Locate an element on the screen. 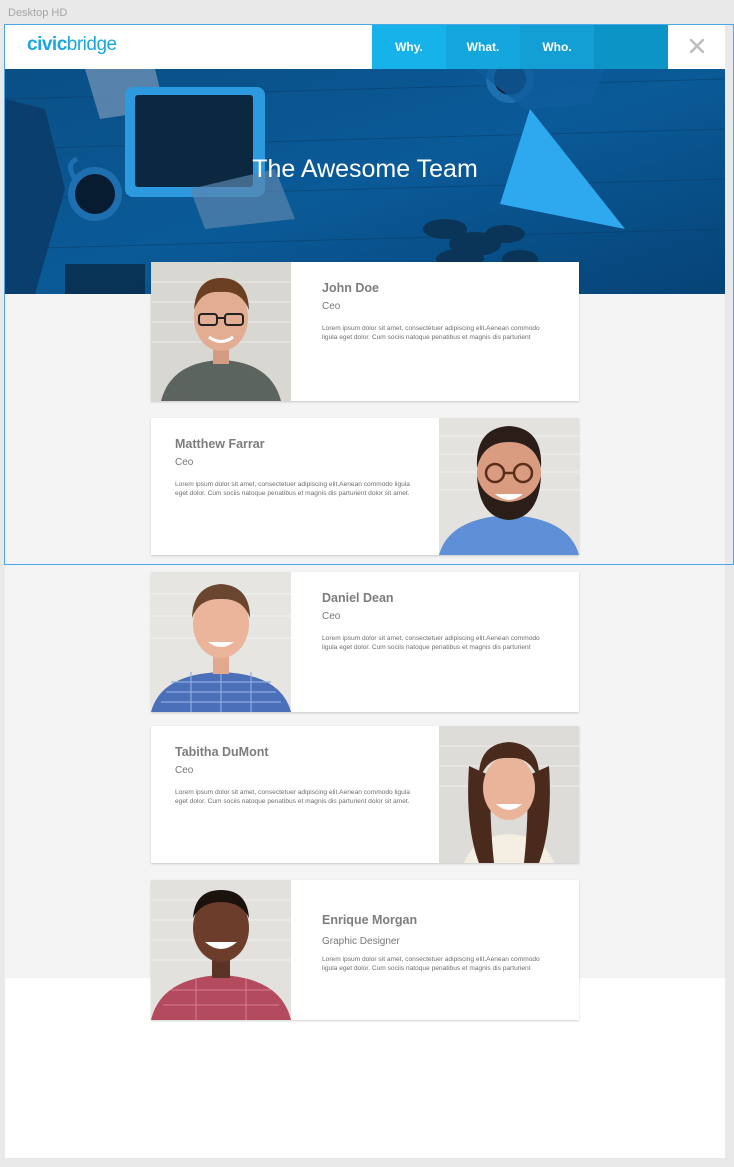 This screenshot has height=1167, width=734. close-button is located at coordinates (697, 46).